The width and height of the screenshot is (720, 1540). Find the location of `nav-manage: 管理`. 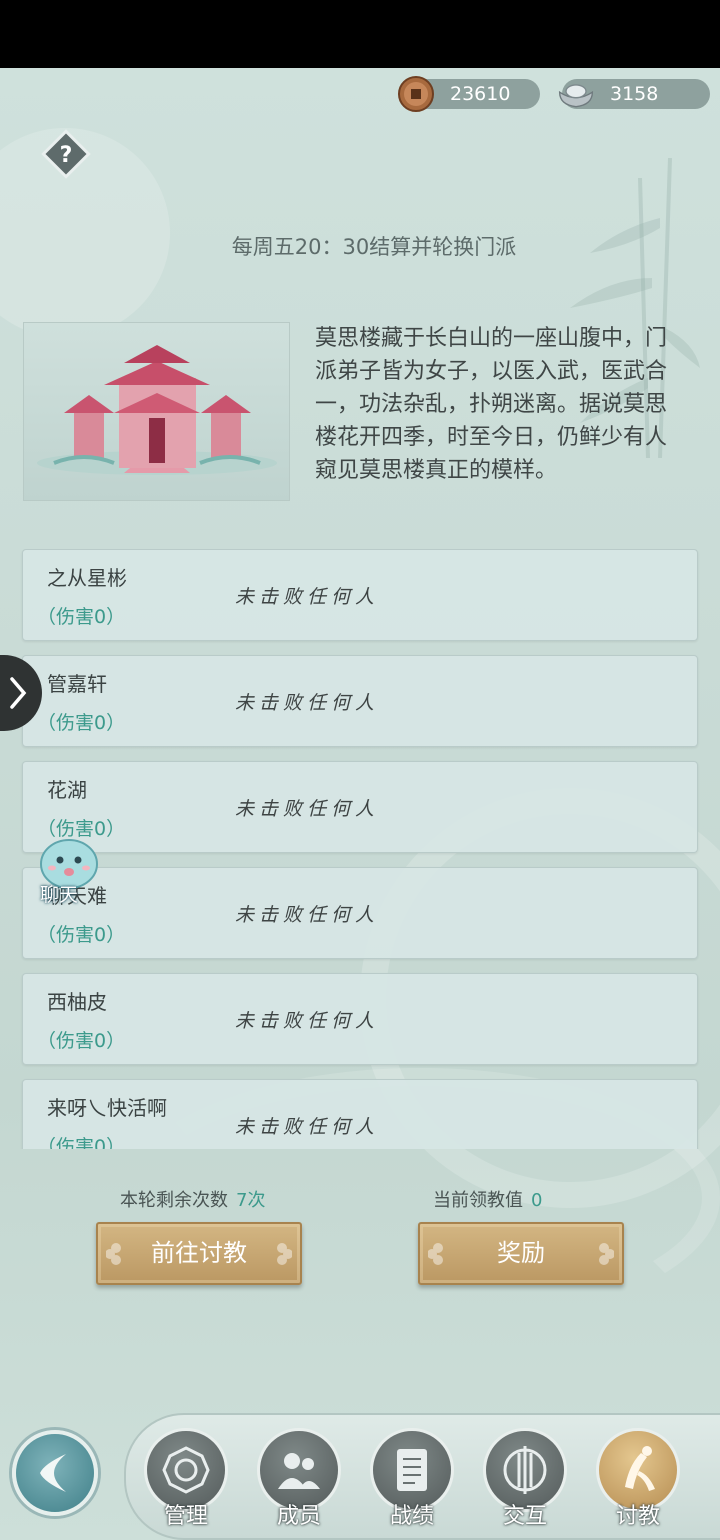

nav-manage: 管理 is located at coordinates (186, 1478).